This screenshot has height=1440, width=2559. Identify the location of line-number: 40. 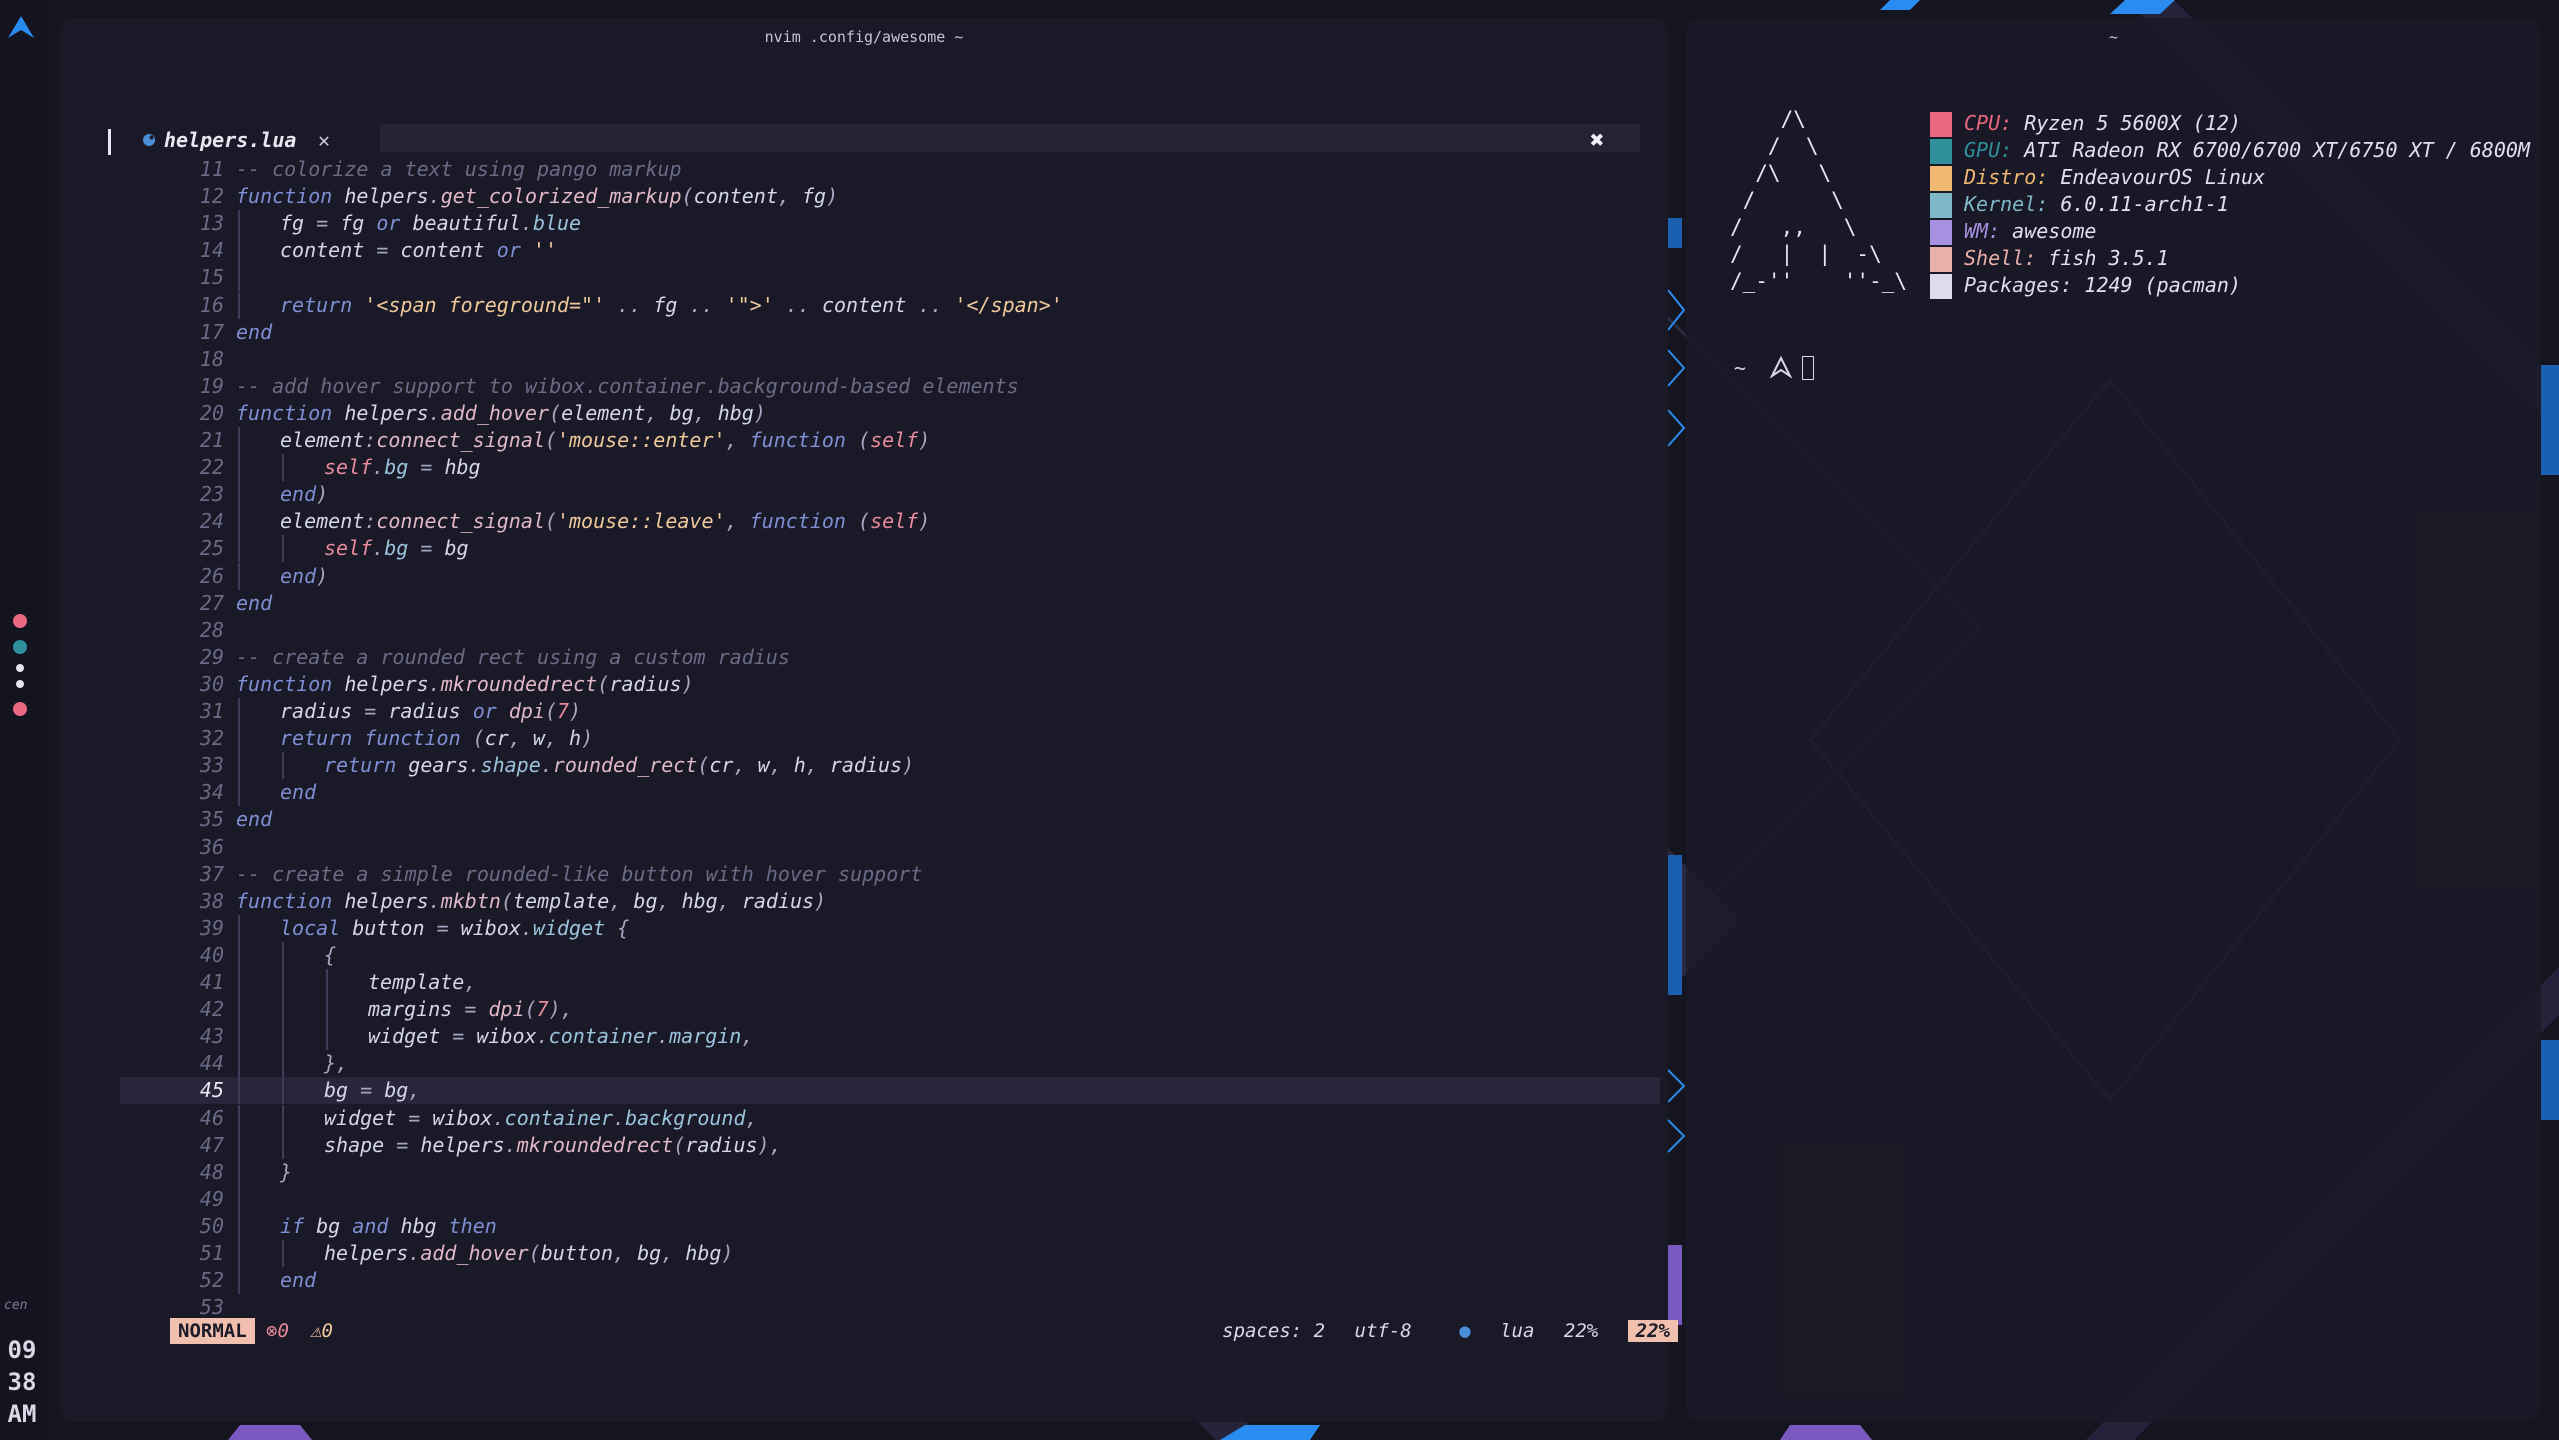
(211, 954).